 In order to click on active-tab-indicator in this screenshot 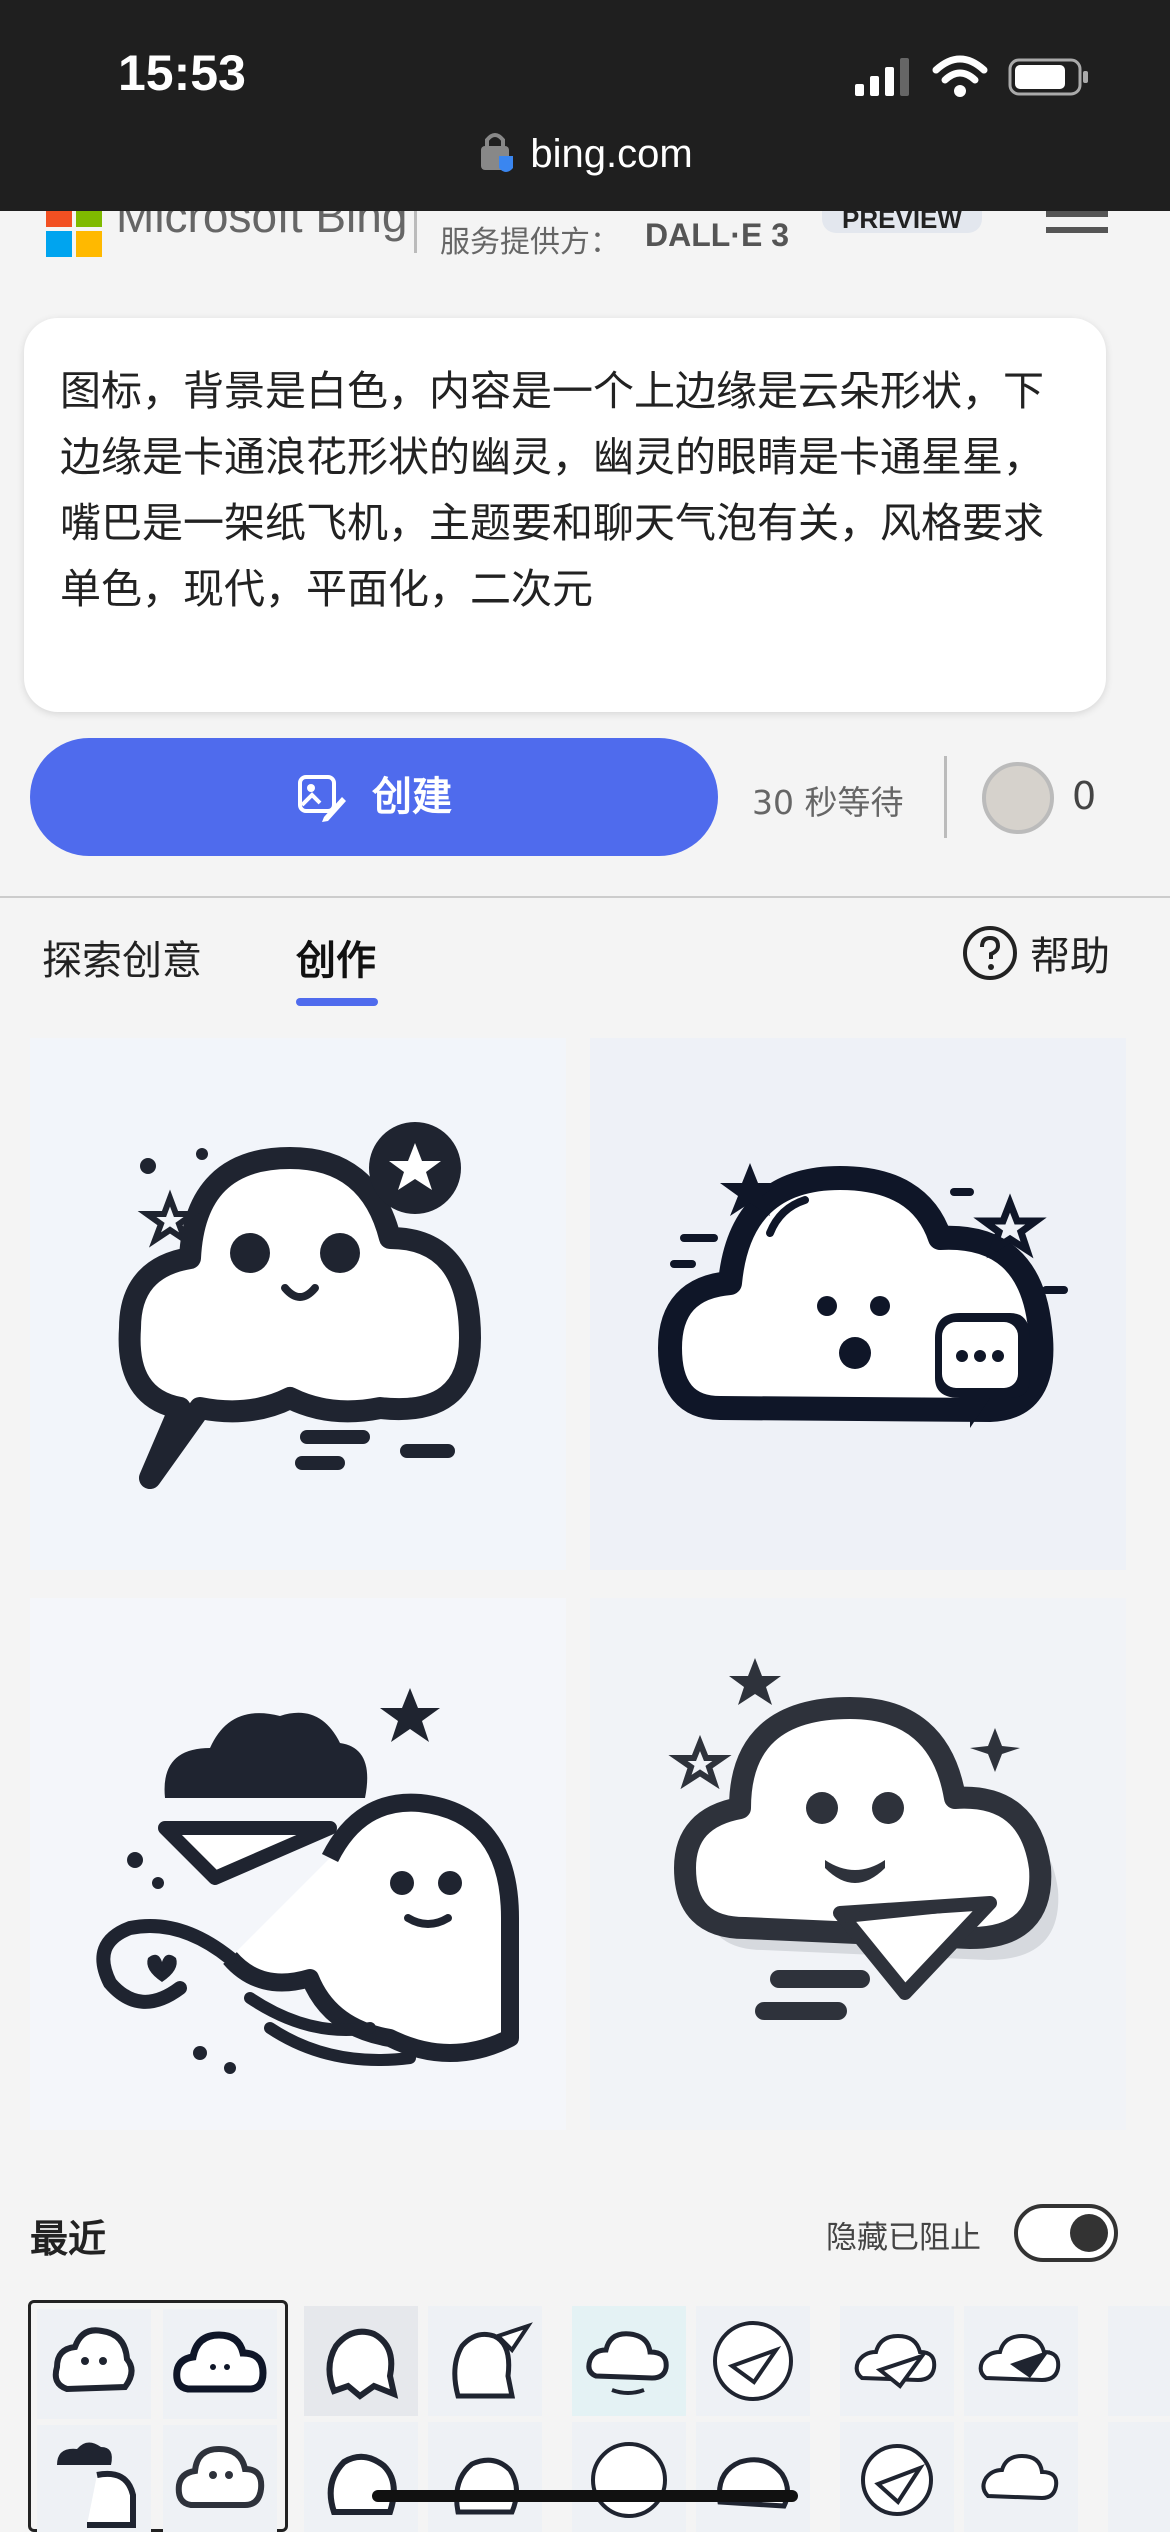, I will do `click(337, 1002)`.